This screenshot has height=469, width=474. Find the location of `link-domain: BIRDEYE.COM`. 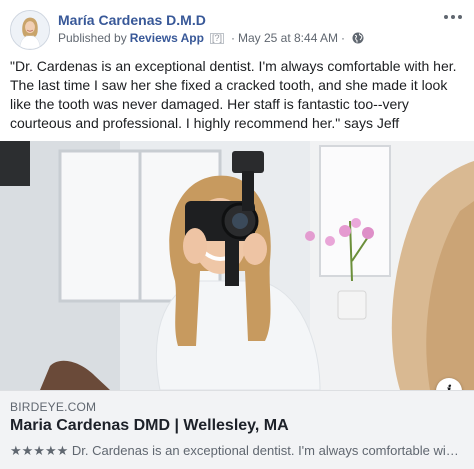

link-domain: BIRDEYE.COM is located at coordinates (53, 407).